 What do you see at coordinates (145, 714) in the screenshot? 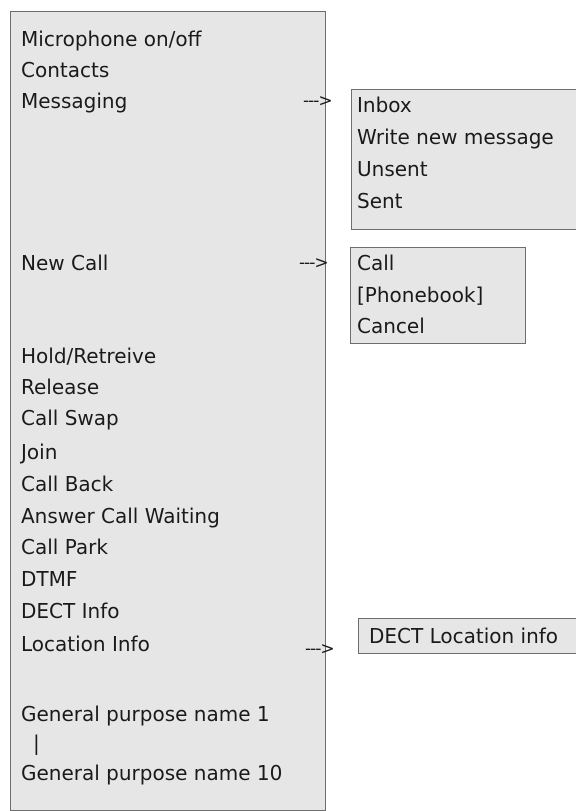
I see `menu-item-general-purpose-1: General purpose name 1` at bounding box center [145, 714].